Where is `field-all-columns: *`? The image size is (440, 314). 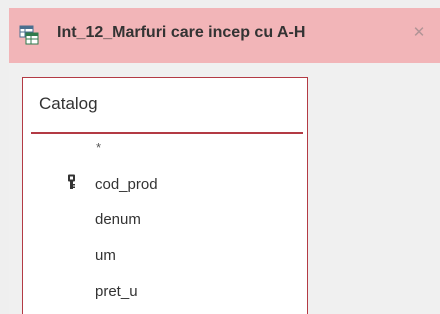
field-all-columns: * is located at coordinates (98, 147).